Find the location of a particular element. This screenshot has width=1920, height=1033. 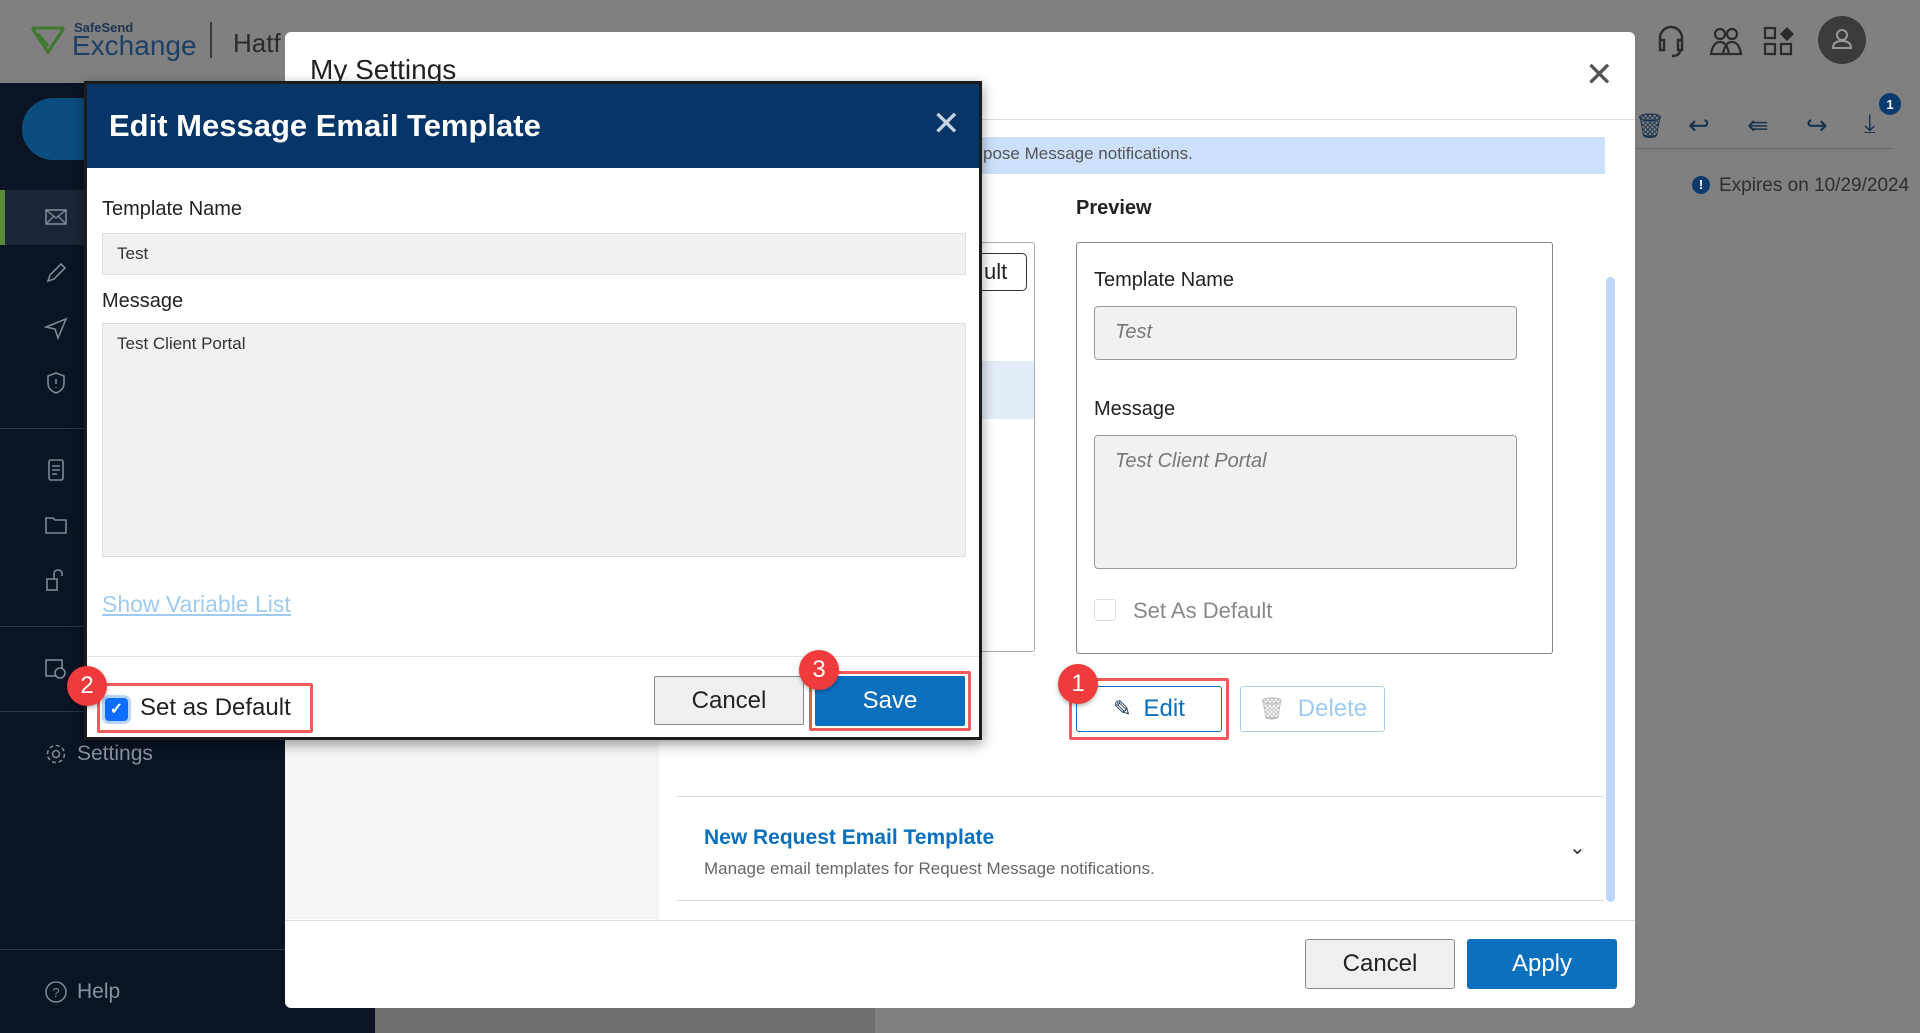

unlock-icon is located at coordinates (56, 580).